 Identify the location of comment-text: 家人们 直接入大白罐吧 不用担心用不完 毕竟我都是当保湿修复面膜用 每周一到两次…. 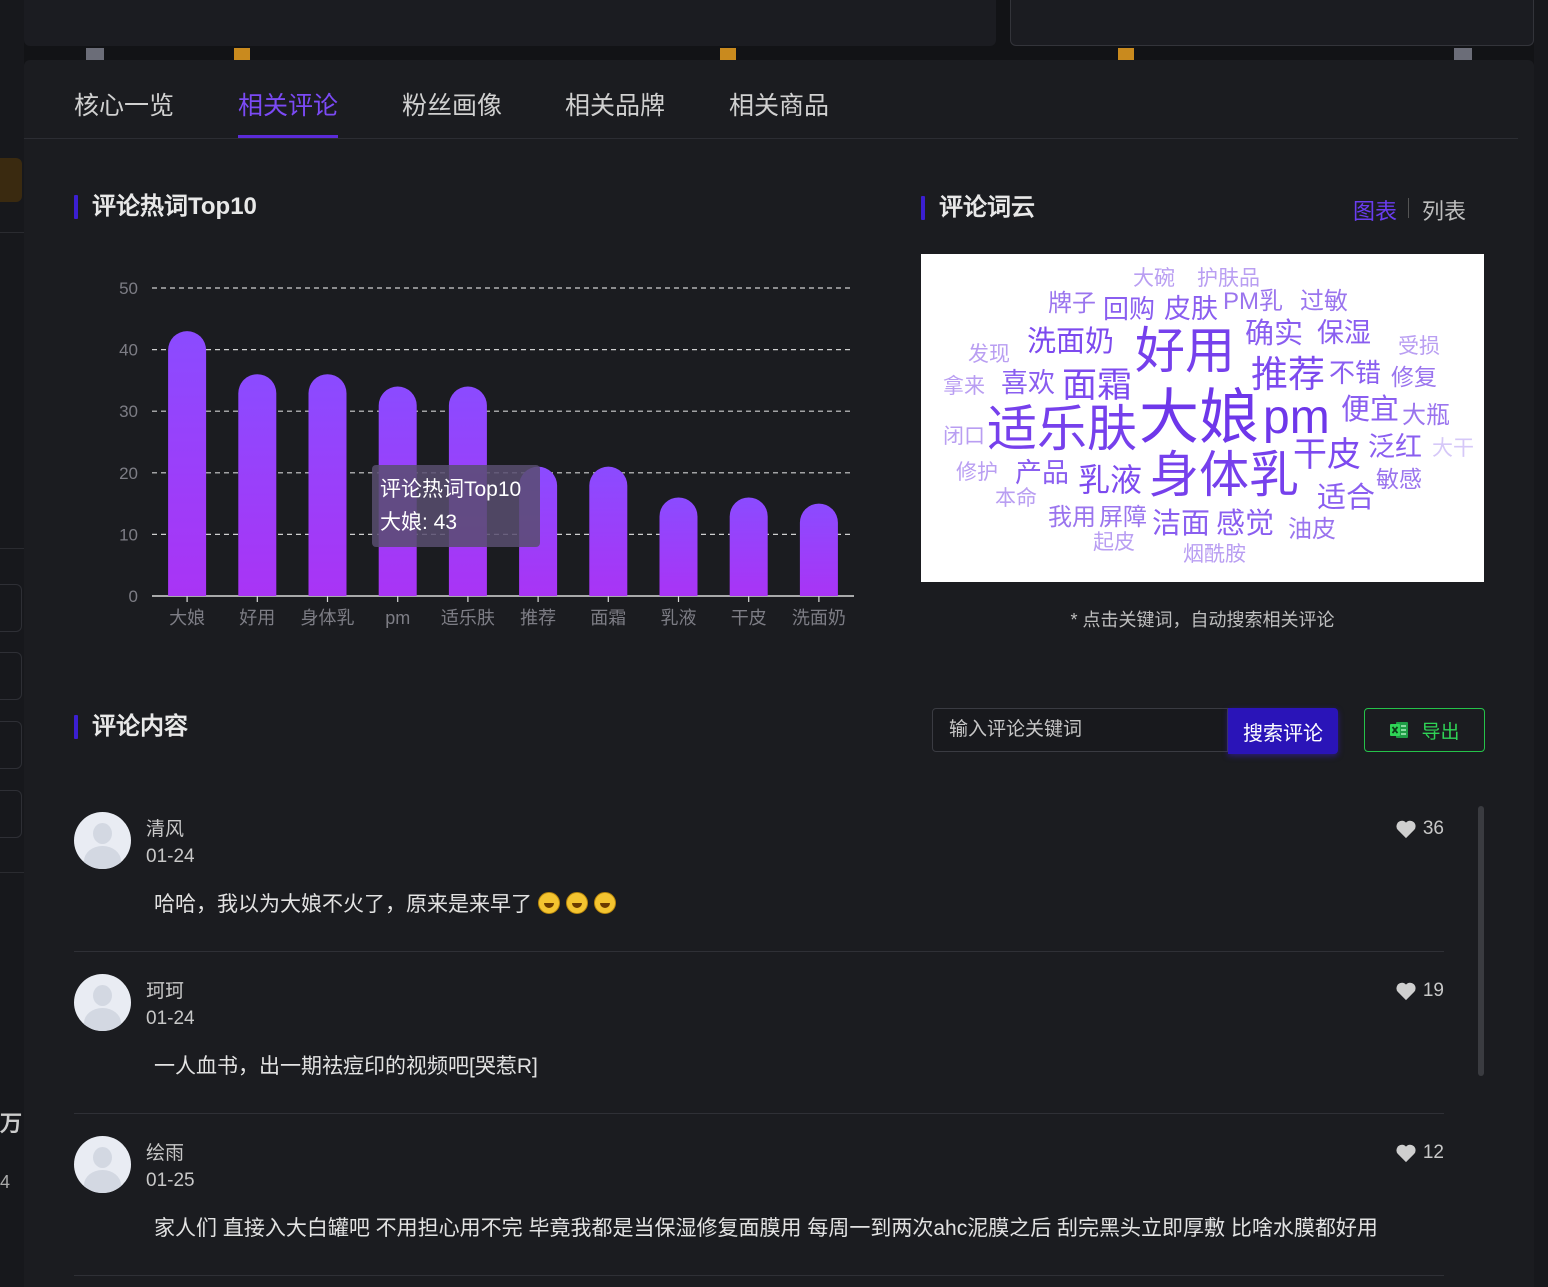
(766, 1227).